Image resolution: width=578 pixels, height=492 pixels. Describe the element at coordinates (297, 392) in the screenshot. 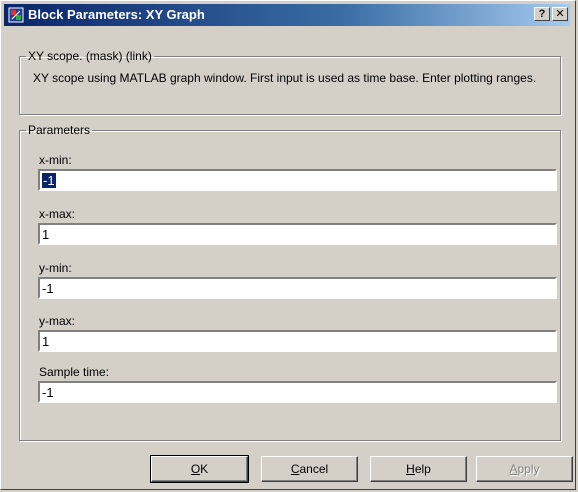

I see `sample-time-field: -1` at that location.